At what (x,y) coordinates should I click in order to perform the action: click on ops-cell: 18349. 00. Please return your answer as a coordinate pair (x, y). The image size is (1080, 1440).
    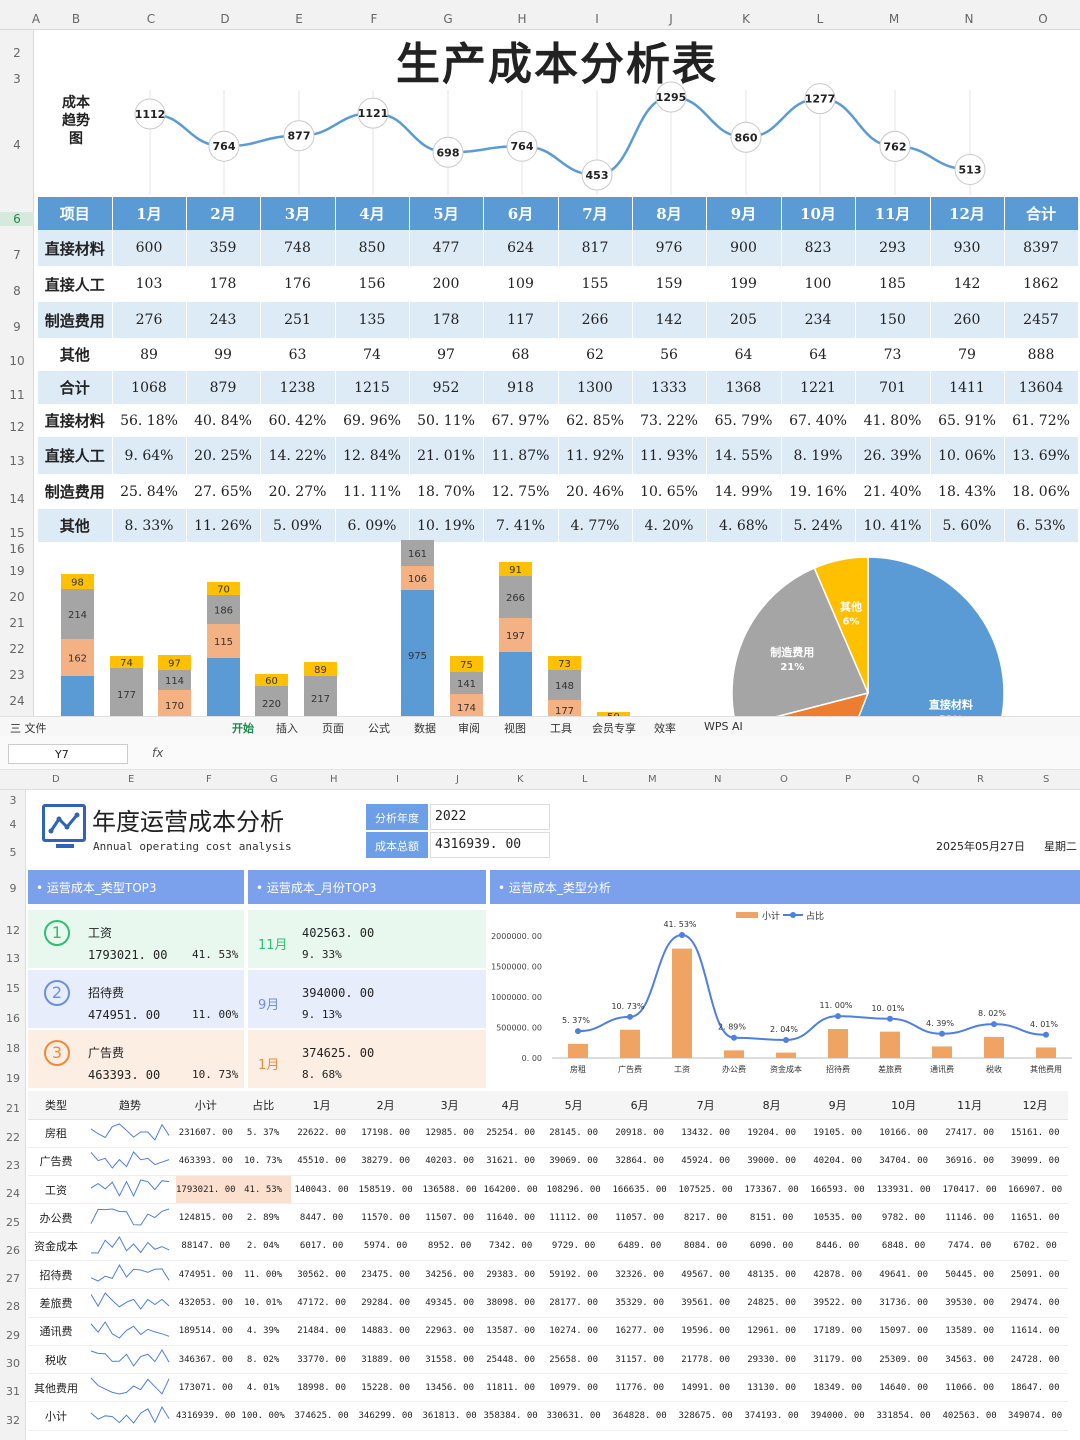
    Looking at the image, I should click on (837, 1388).